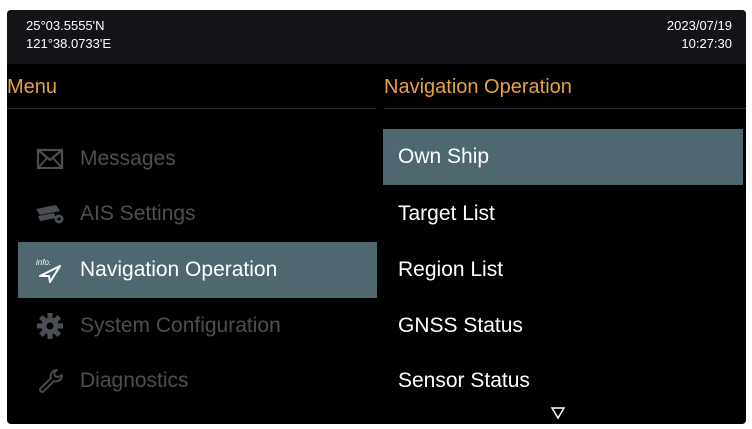 Image resolution: width=752 pixels, height=429 pixels. What do you see at coordinates (128, 158) in the screenshot?
I see `menu-item-label: Messages` at bounding box center [128, 158].